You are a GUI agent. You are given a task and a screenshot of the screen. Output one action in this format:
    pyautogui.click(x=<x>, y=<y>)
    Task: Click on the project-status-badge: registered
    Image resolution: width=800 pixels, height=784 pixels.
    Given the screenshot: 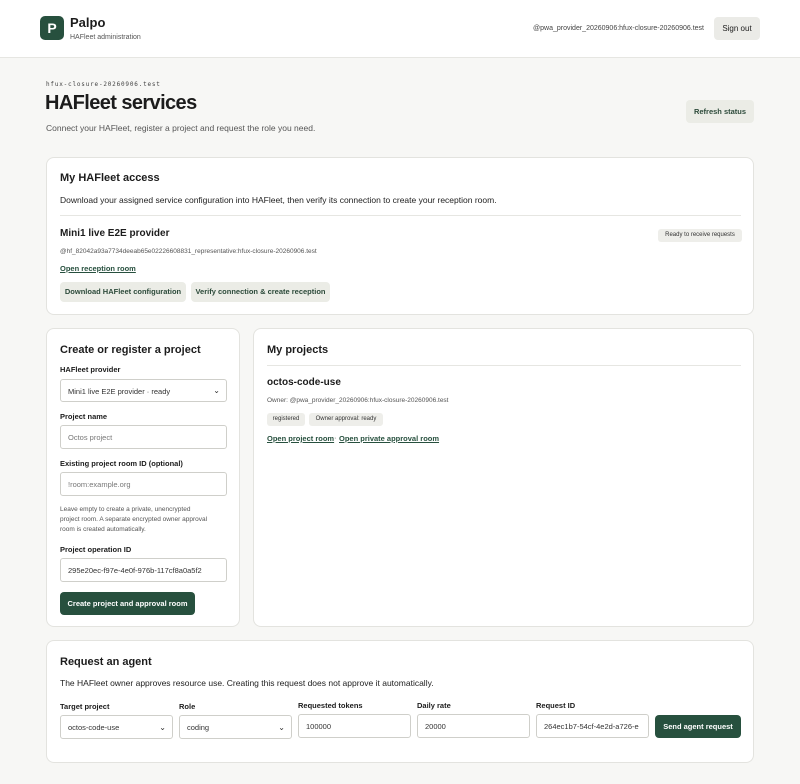 What is the action you would take?
    pyautogui.click(x=286, y=419)
    